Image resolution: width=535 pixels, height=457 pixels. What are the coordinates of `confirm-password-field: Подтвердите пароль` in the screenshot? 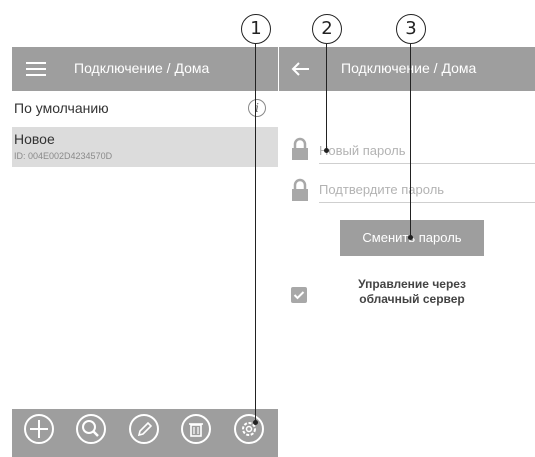 It's located at (427, 190).